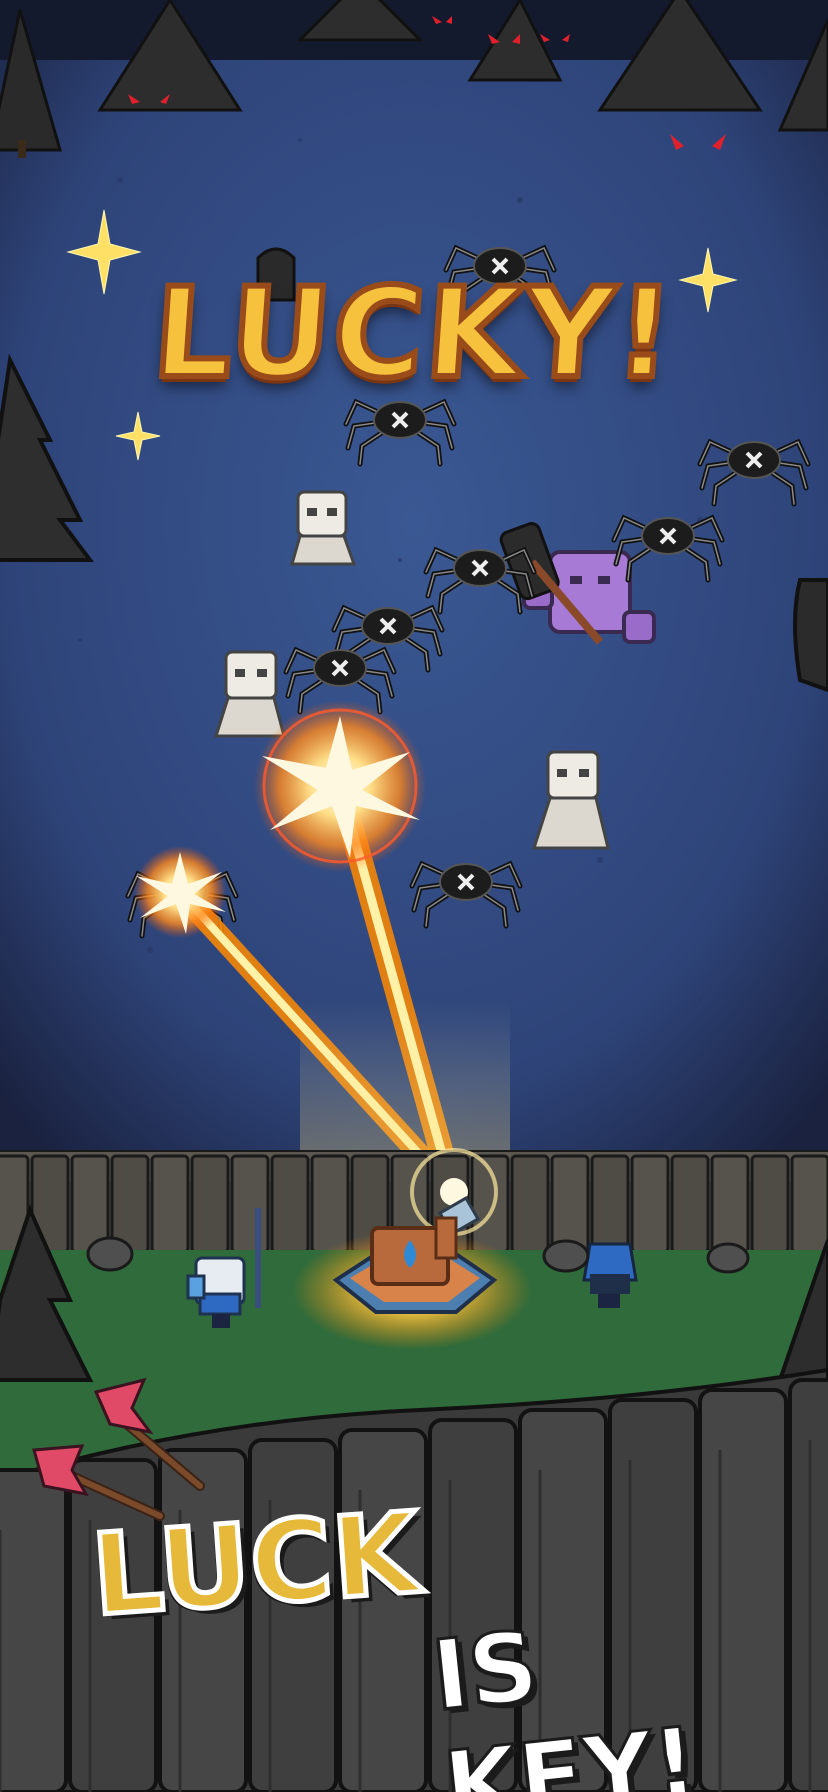 This screenshot has height=1792, width=828. Describe the element at coordinates (180, 892) in the screenshot. I see `explosion-small` at that location.